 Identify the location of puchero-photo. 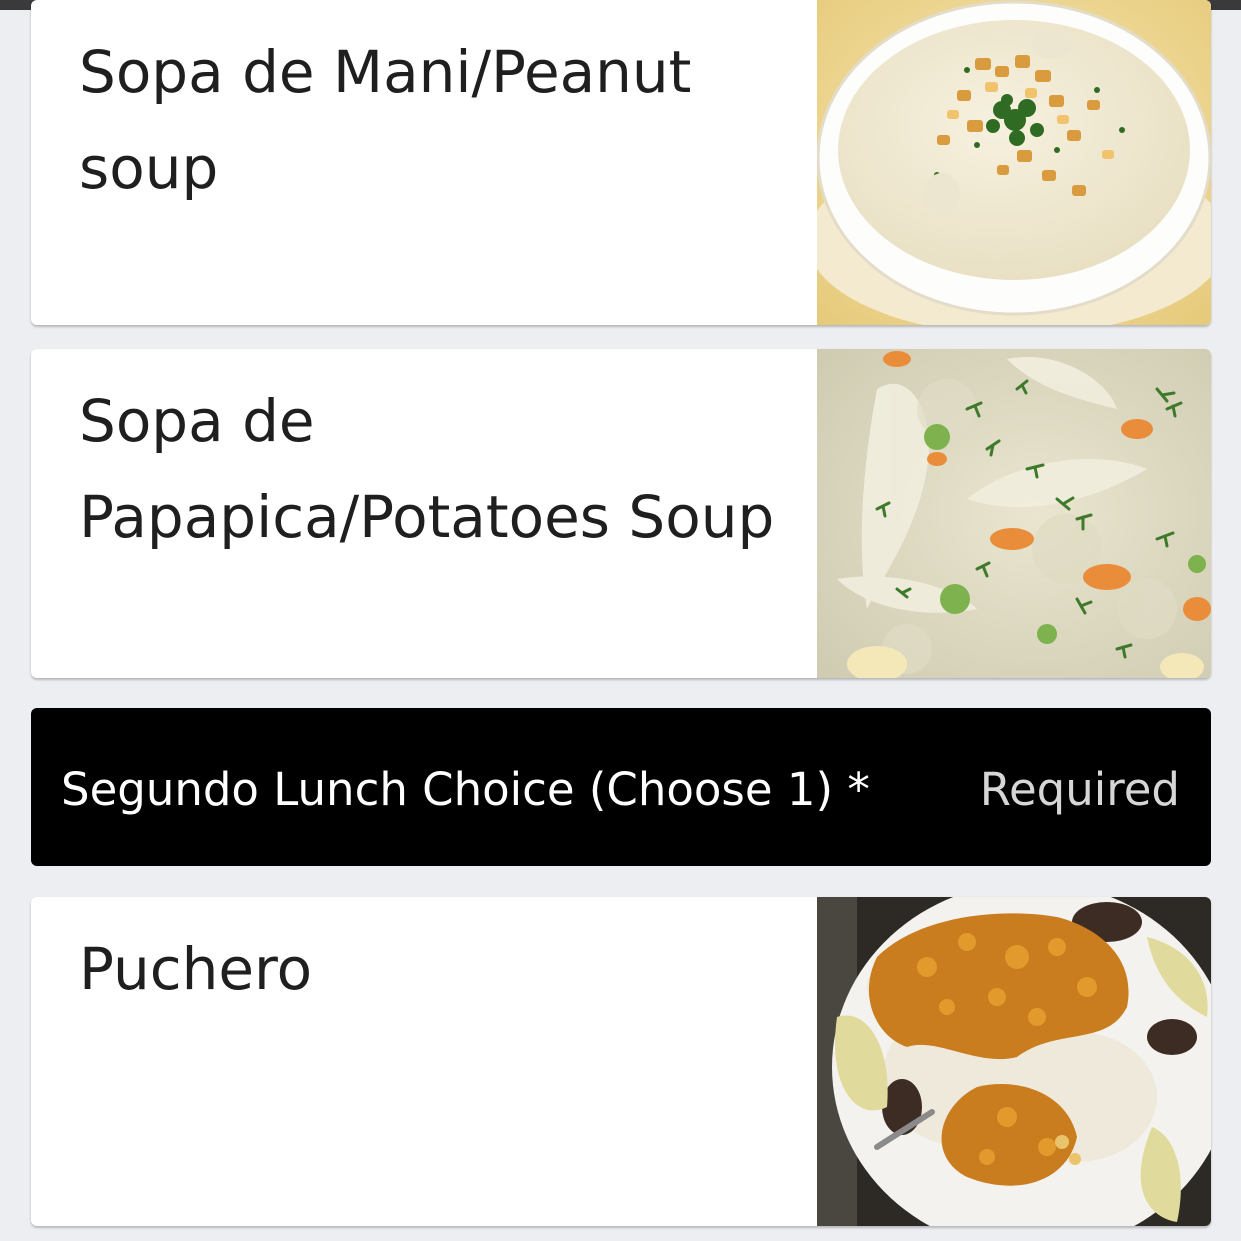
(1014, 1061).